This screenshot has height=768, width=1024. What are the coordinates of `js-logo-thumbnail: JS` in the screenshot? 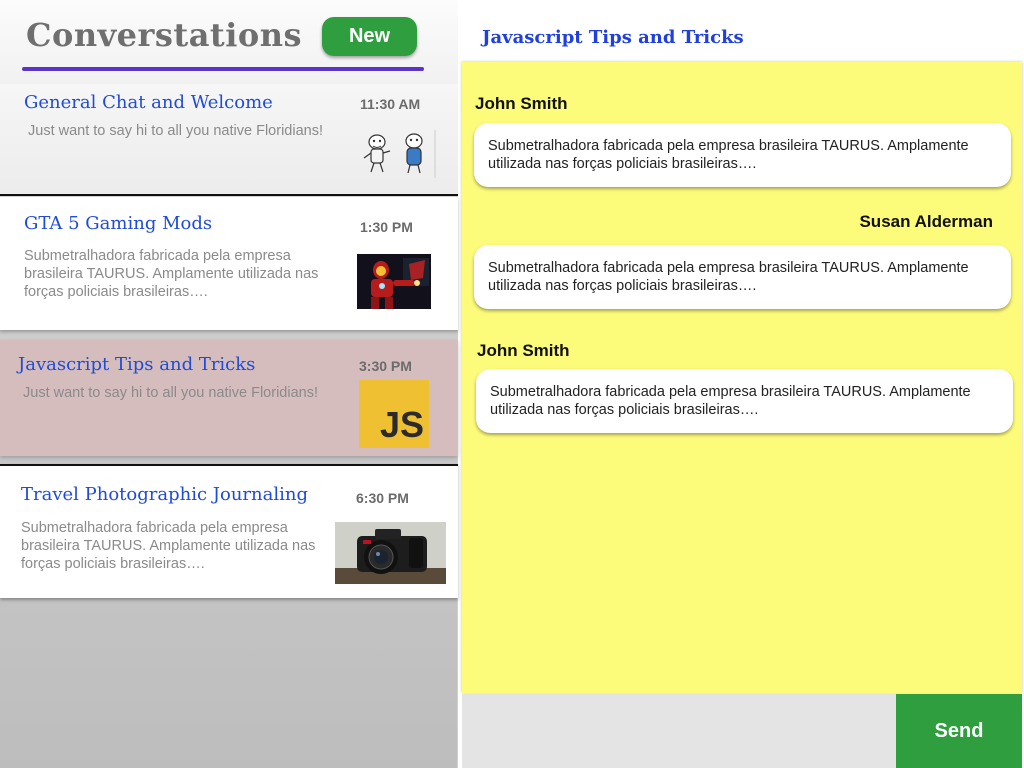 It's located at (394, 414).